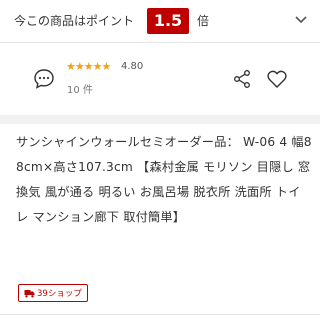  What do you see at coordinates (59, 294) in the screenshot?
I see `shop-tag-label: 39ショップ` at bounding box center [59, 294].